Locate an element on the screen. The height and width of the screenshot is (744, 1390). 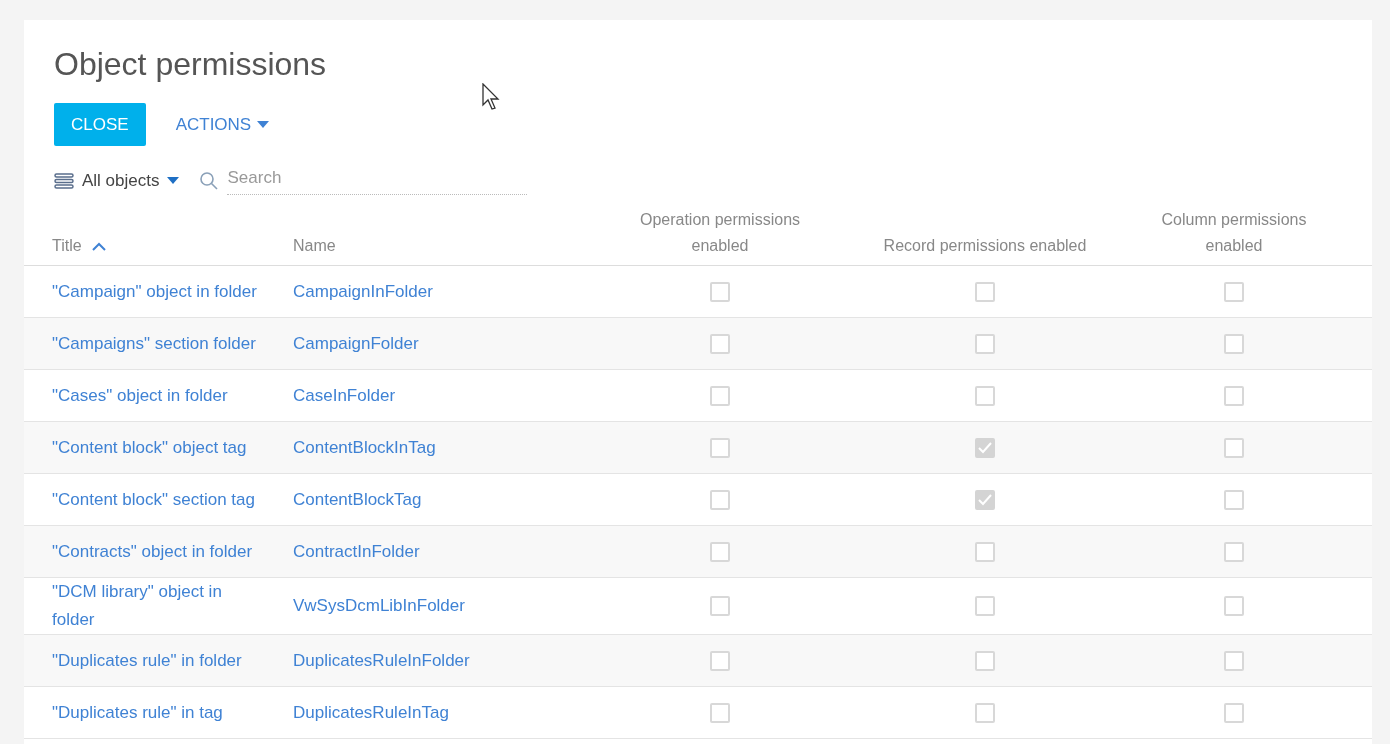
all-objects-dropdown: All objects is located at coordinates (117, 180).